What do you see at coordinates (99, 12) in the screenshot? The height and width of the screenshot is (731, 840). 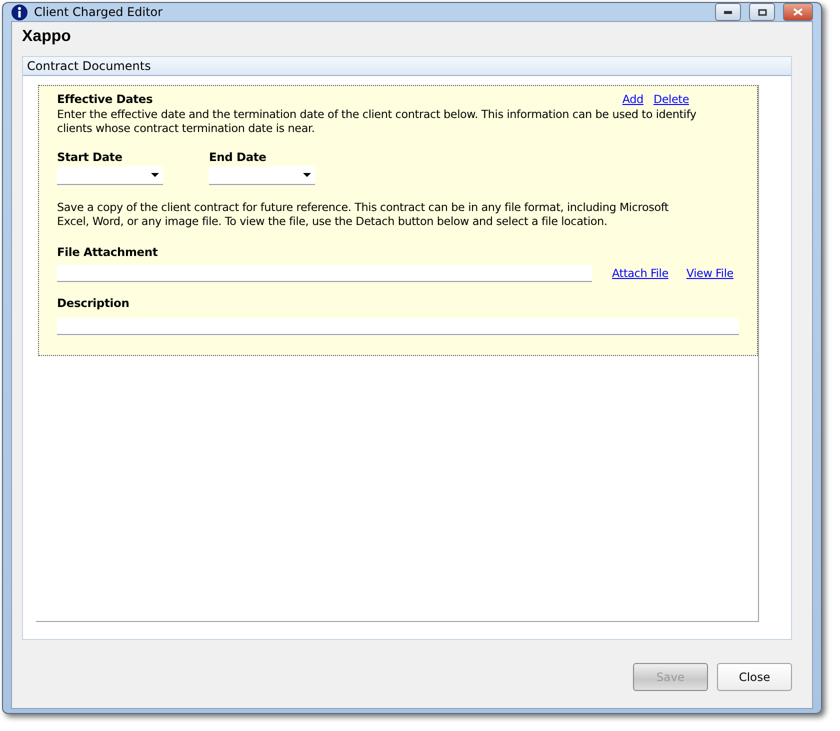 I see `window-title: Client Charged Editor` at bounding box center [99, 12].